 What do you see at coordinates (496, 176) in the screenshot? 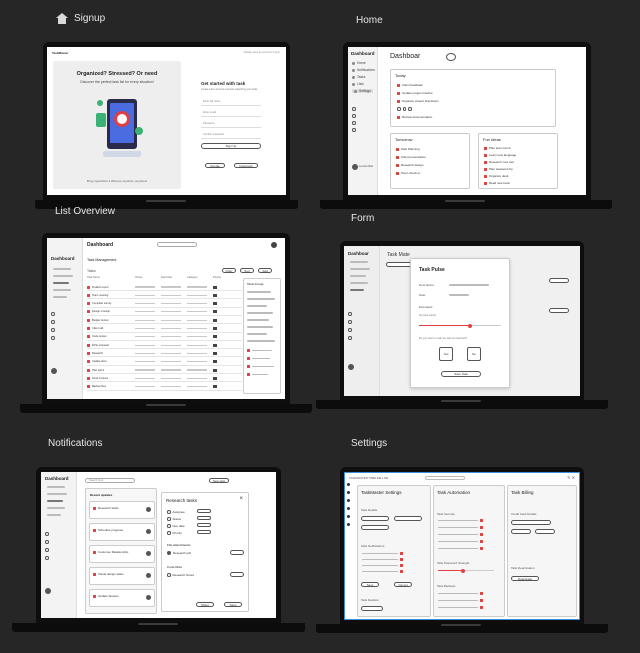
I see `idea-task: Organize desk` at bounding box center [496, 176].